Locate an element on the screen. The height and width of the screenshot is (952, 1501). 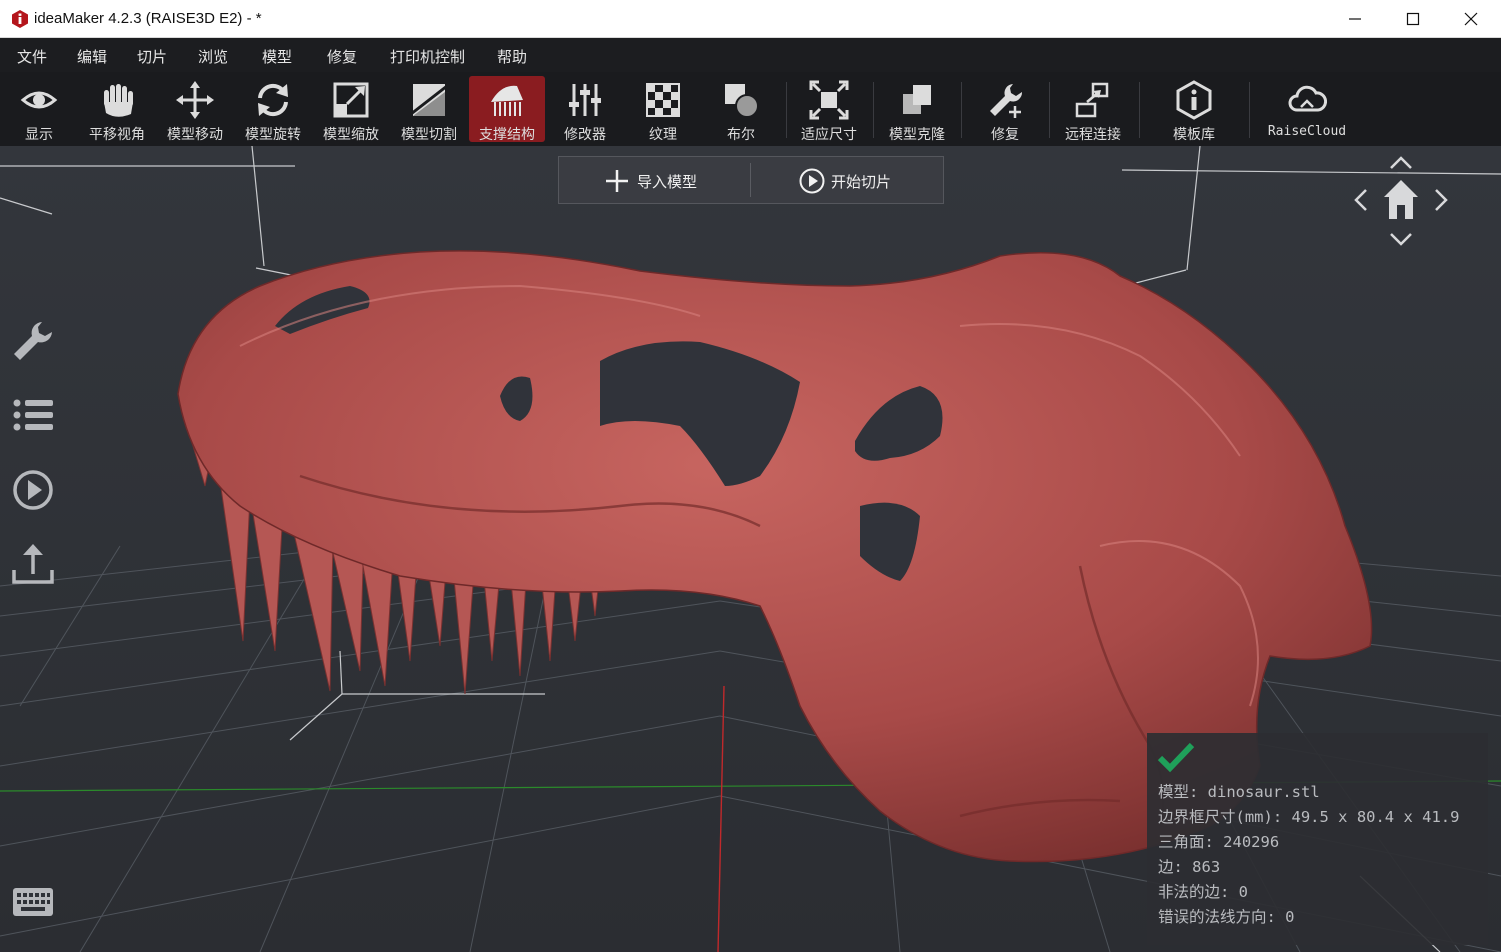
rotate-icon is located at coordinates (273, 100).